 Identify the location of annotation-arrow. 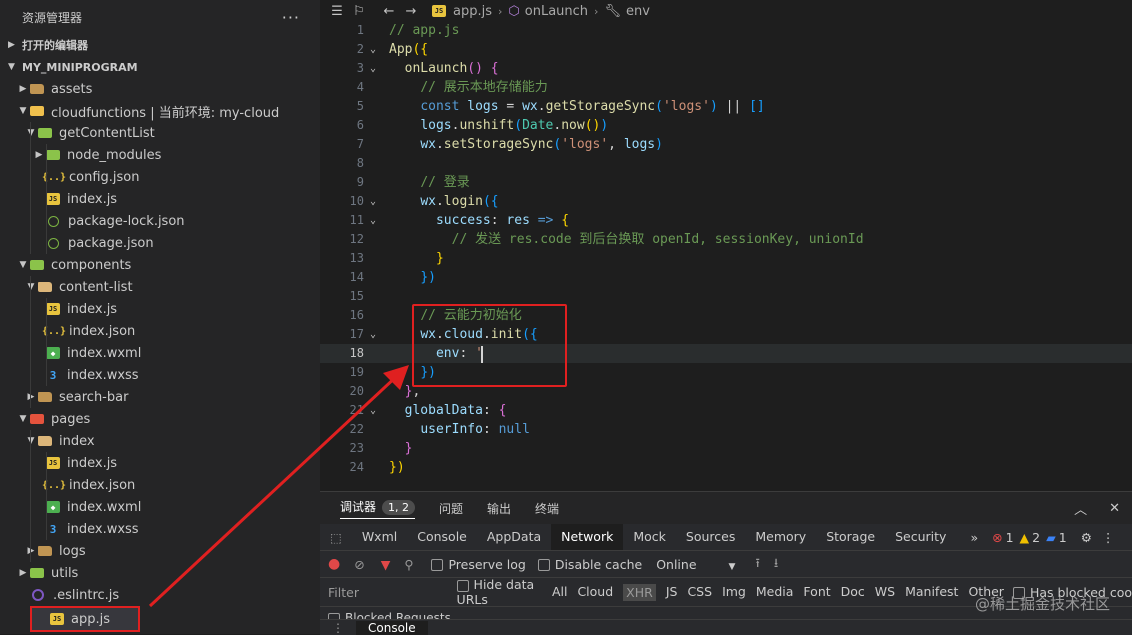
(278, 486).